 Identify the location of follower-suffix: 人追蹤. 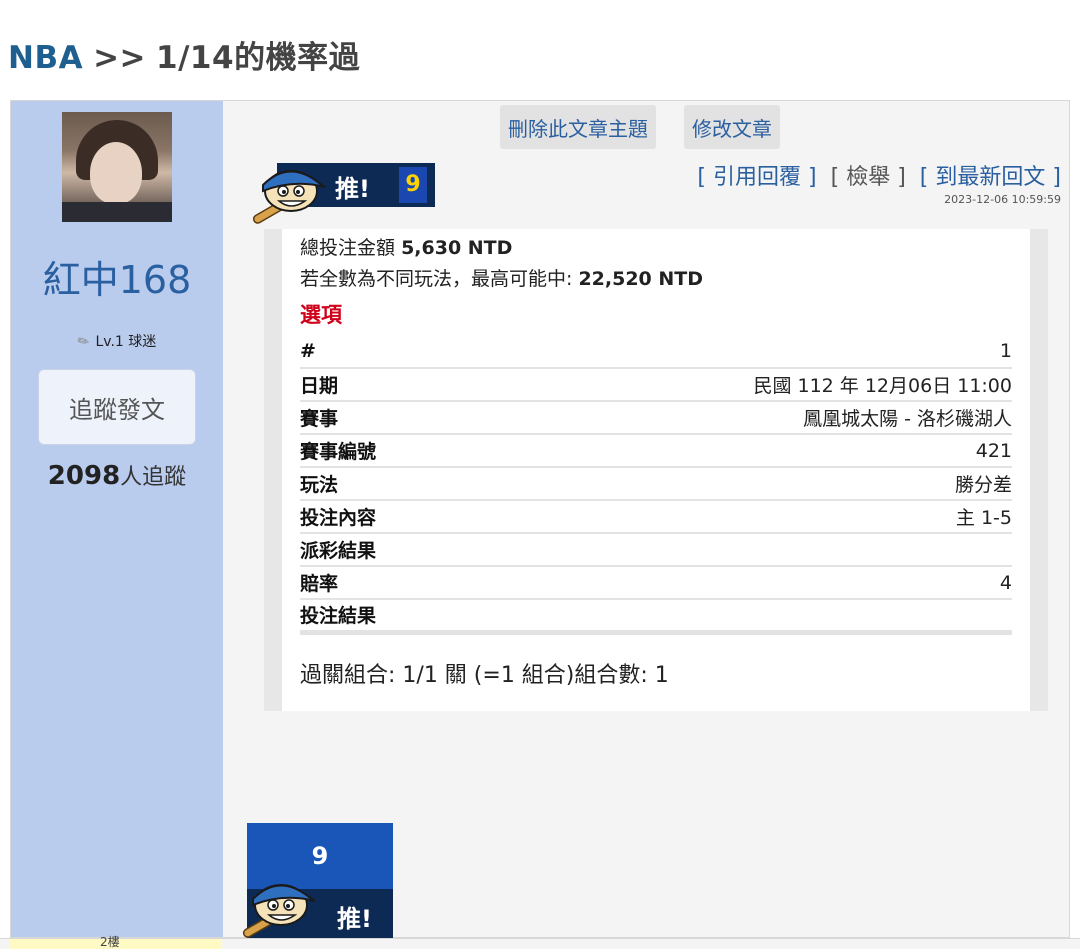
(153, 477).